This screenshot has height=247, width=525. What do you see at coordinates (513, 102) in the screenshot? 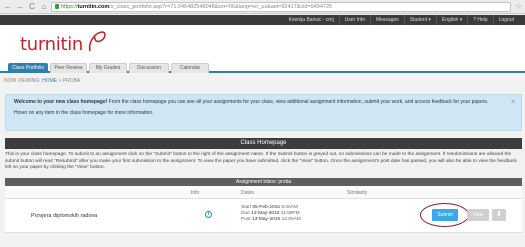
I see `close-icon: ×` at bounding box center [513, 102].